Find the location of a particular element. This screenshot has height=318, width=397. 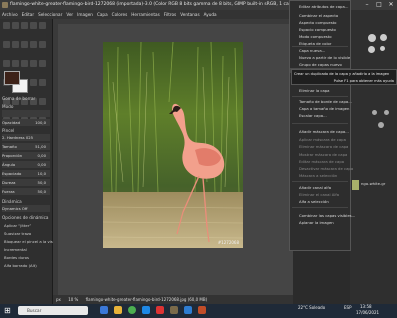

angle-slider: Ángulo 0,00 is located at coordinates (26, 164).